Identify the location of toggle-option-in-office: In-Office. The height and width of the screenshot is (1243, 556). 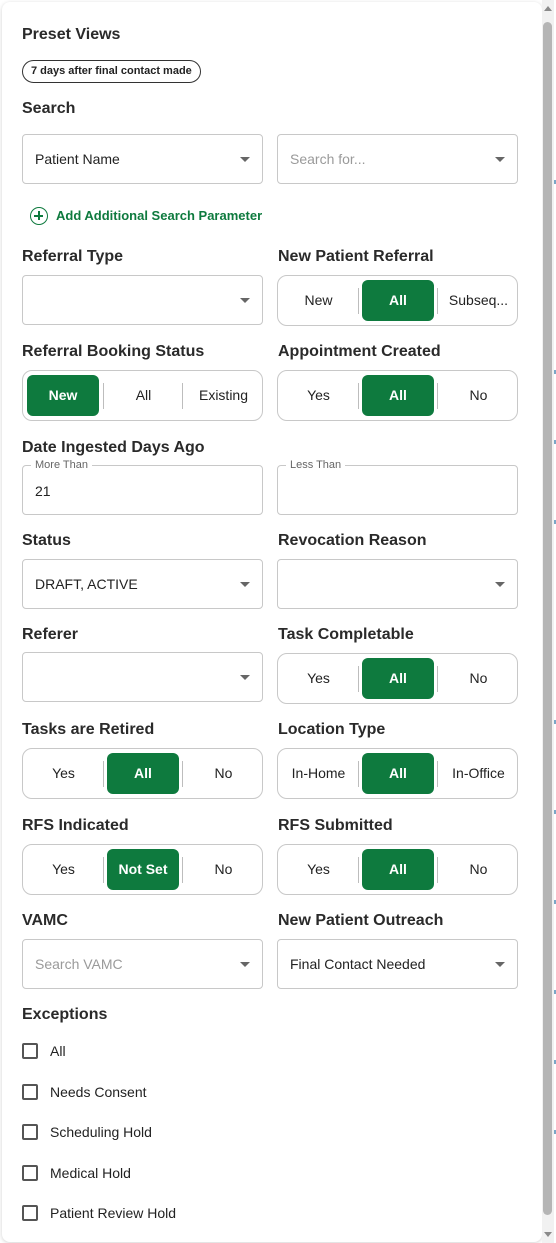
(478, 773).